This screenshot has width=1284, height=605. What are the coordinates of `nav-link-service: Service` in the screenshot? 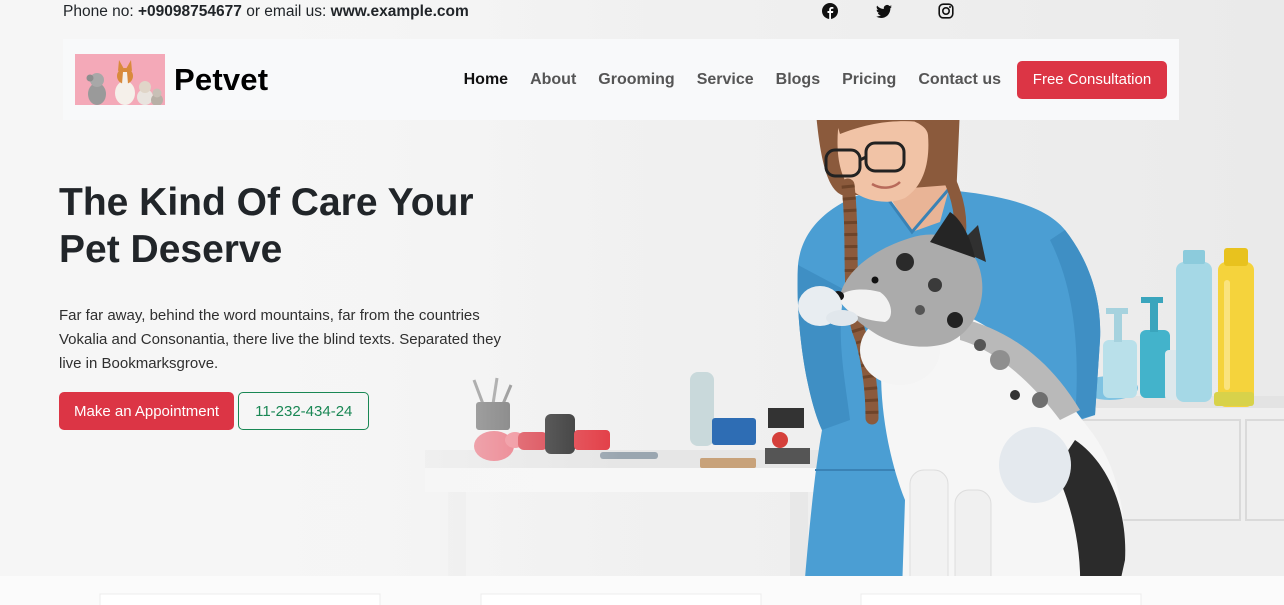 It's located at (725, 80).